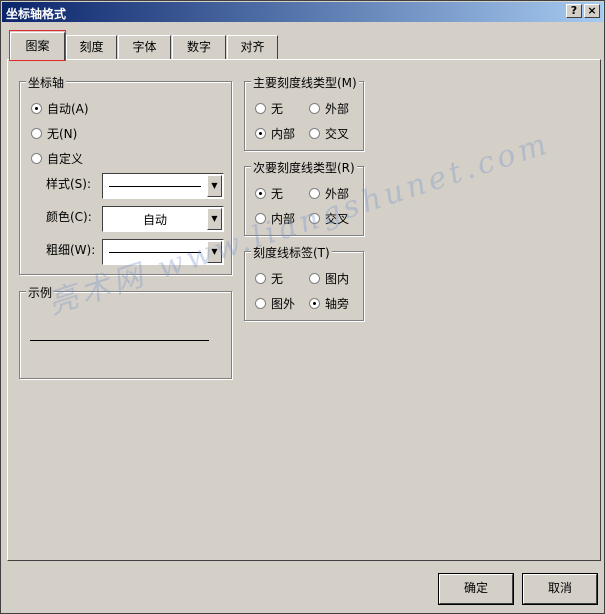 This screenshot has width=605, height=614. Describe the element at coordinates (283, 218) in the screenshot. I see `minor-inside-label: 内部` at that location.